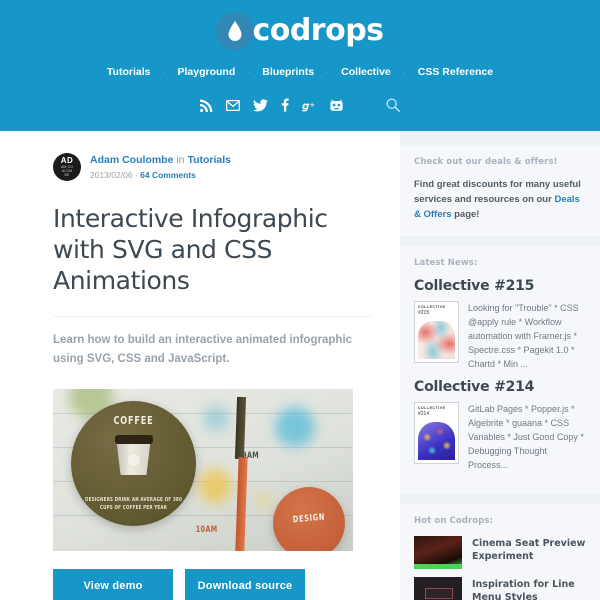 The width and height of the screenshot is (600, 600). Describe the element at coordinates (366, 72) in the screenshot. I see `nav-item-collective: Collective` at that location.